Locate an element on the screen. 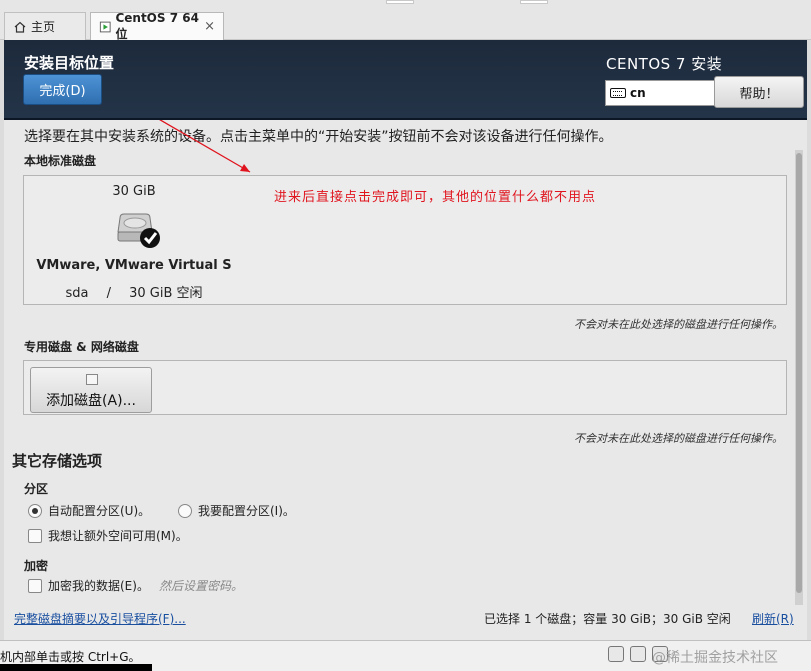 This screenshot has width=811, height=671. vm-status-bar: 机内部单击或按 Ctrl+G。 @稀土掘金技术社区 is located at coordinates (405, 655).